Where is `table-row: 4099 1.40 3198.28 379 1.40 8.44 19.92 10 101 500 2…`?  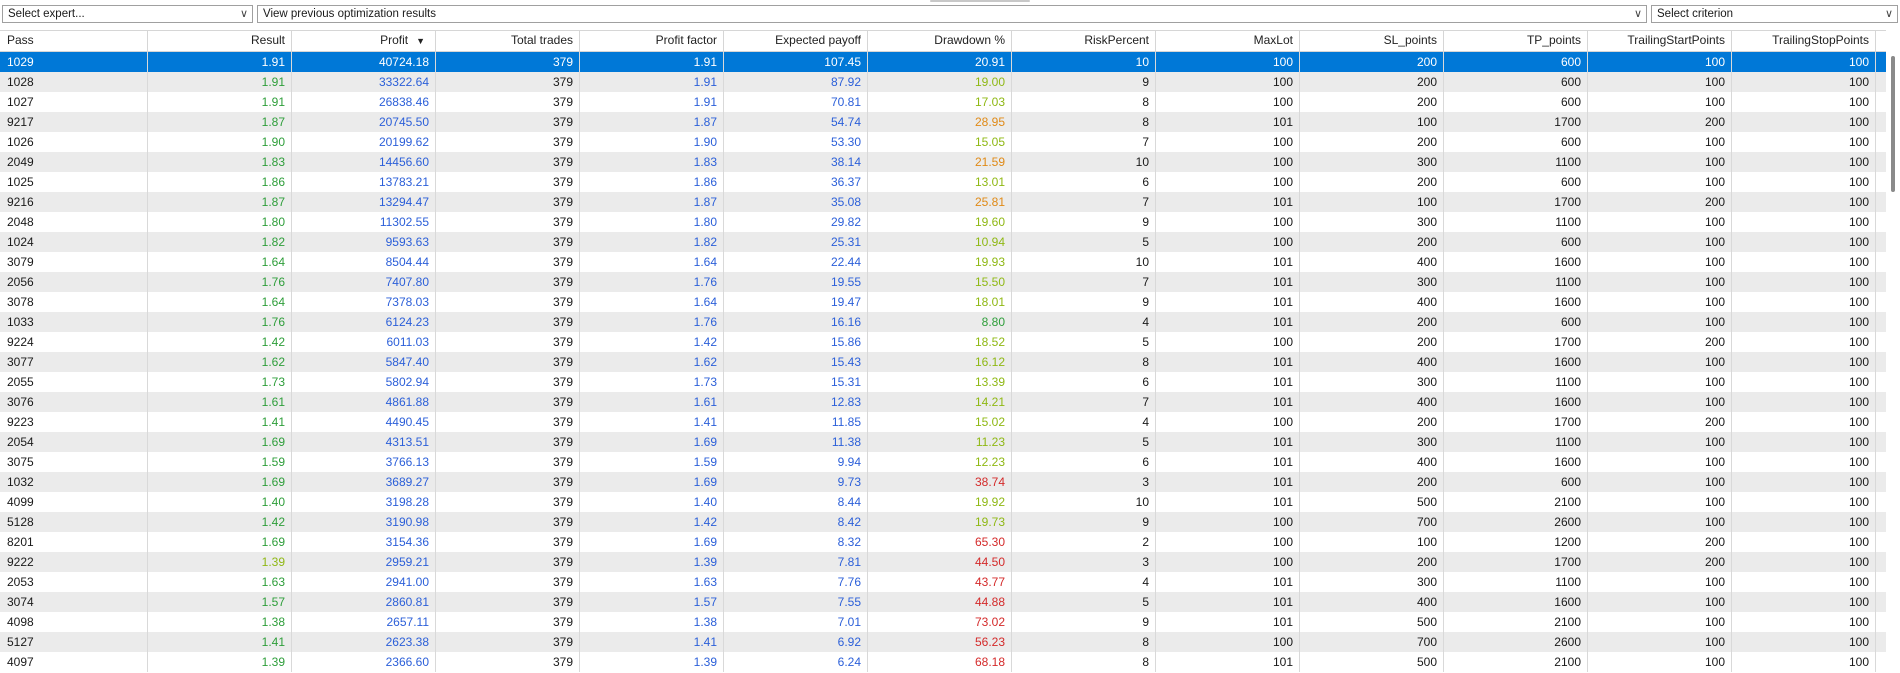 table-row: 4099 1.40 3198.28 379 1.40 8.44 19.92 10 101 500 2… is located at coordinates (943, 502).